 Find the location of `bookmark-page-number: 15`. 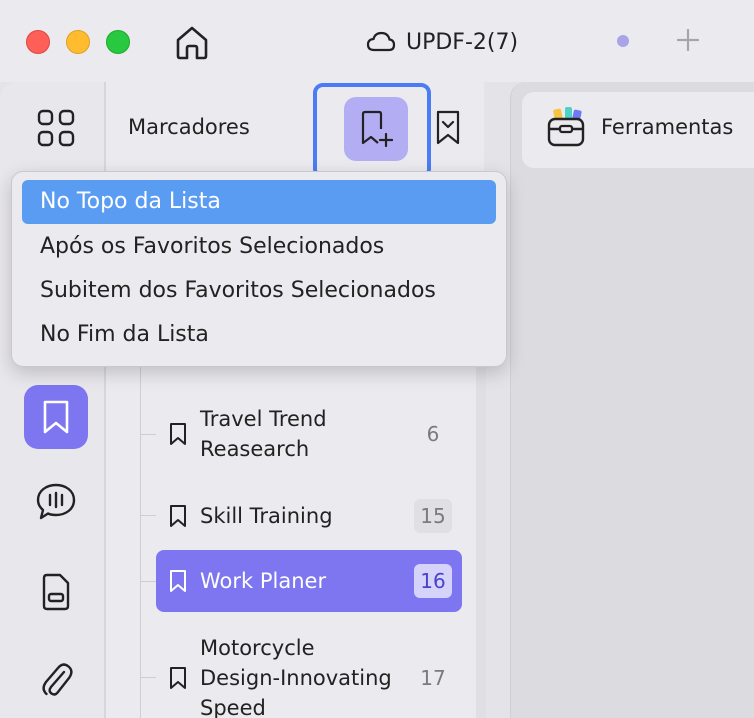

bookmark-page-number: 15 is located at coordinates (433, 516).